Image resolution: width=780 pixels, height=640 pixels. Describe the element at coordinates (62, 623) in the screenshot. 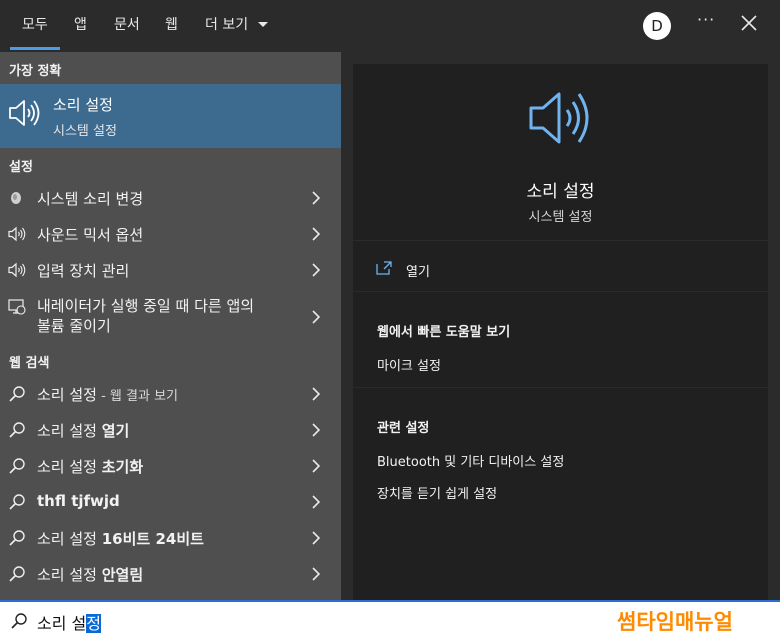

I see `search-typed-text: 소리 설` at that location.